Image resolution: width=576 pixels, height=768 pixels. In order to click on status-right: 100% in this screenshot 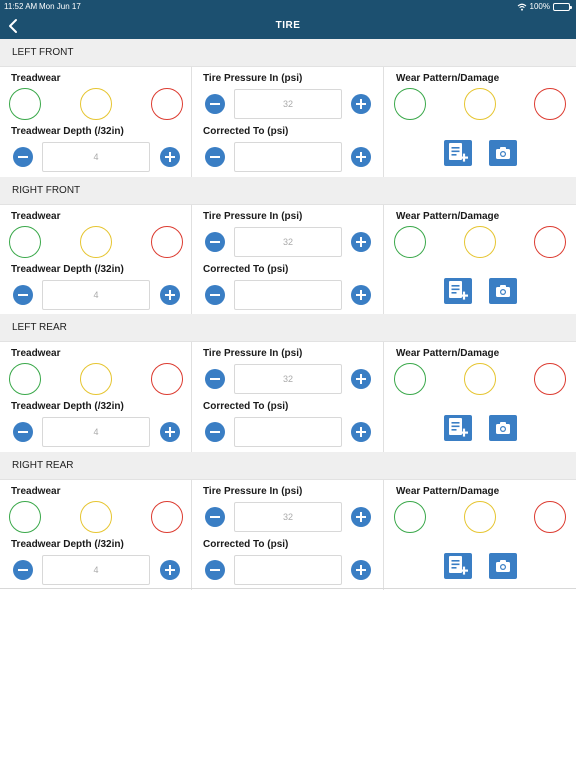, I will do `click(544, 6)`.